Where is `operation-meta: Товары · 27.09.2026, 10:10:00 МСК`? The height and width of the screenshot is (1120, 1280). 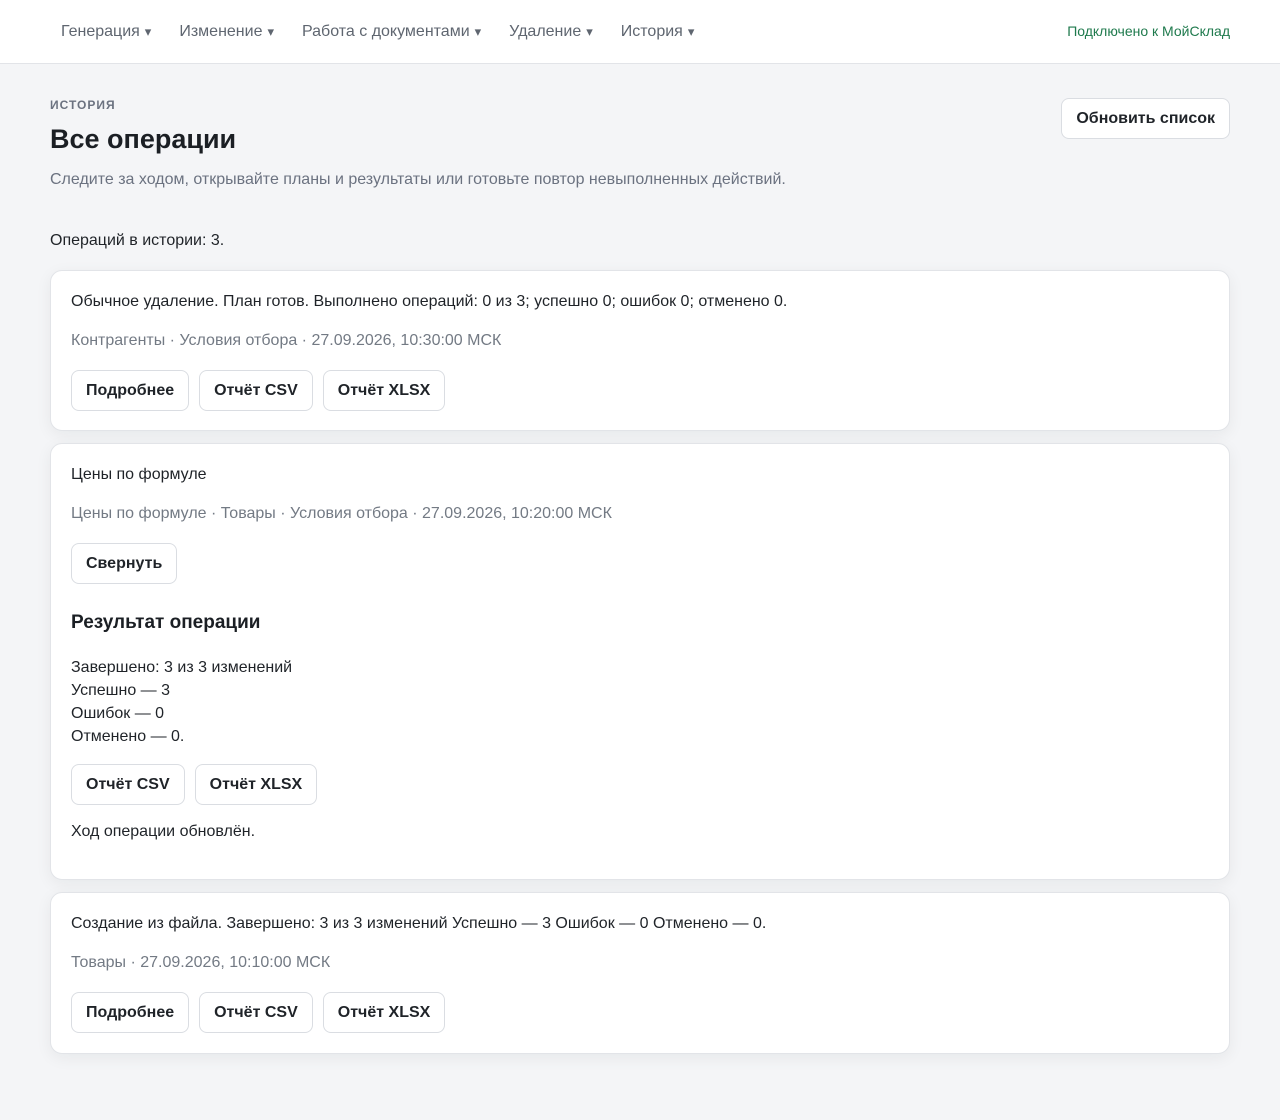
operation-meta: Товары · 27.09.2026, 10:10:00 МСК is located at coordinates (201, 962).